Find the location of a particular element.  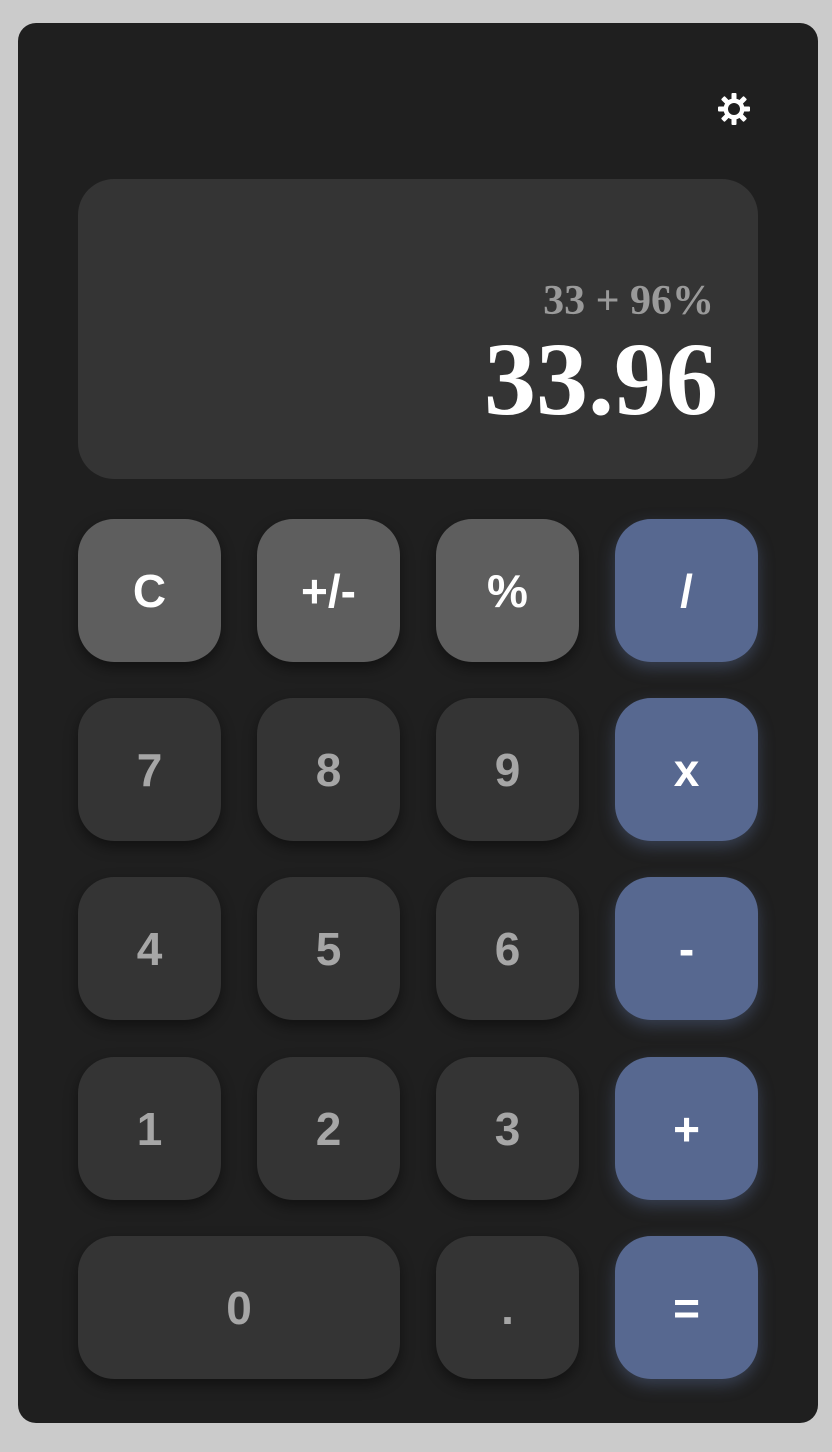

percent-button: % is located at coordinates (507, 590).